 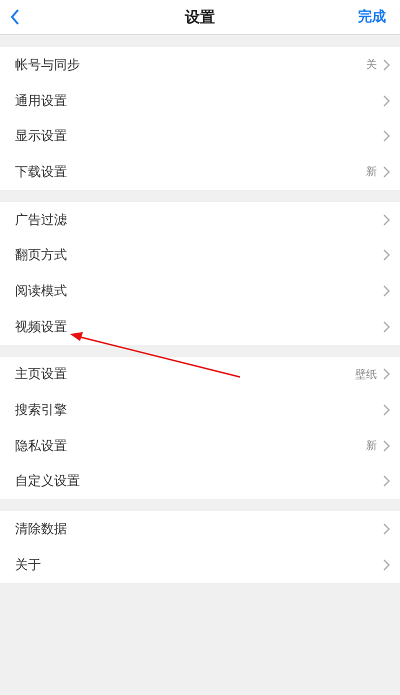 I want to click on back-icon, so click(x=15, y=17).